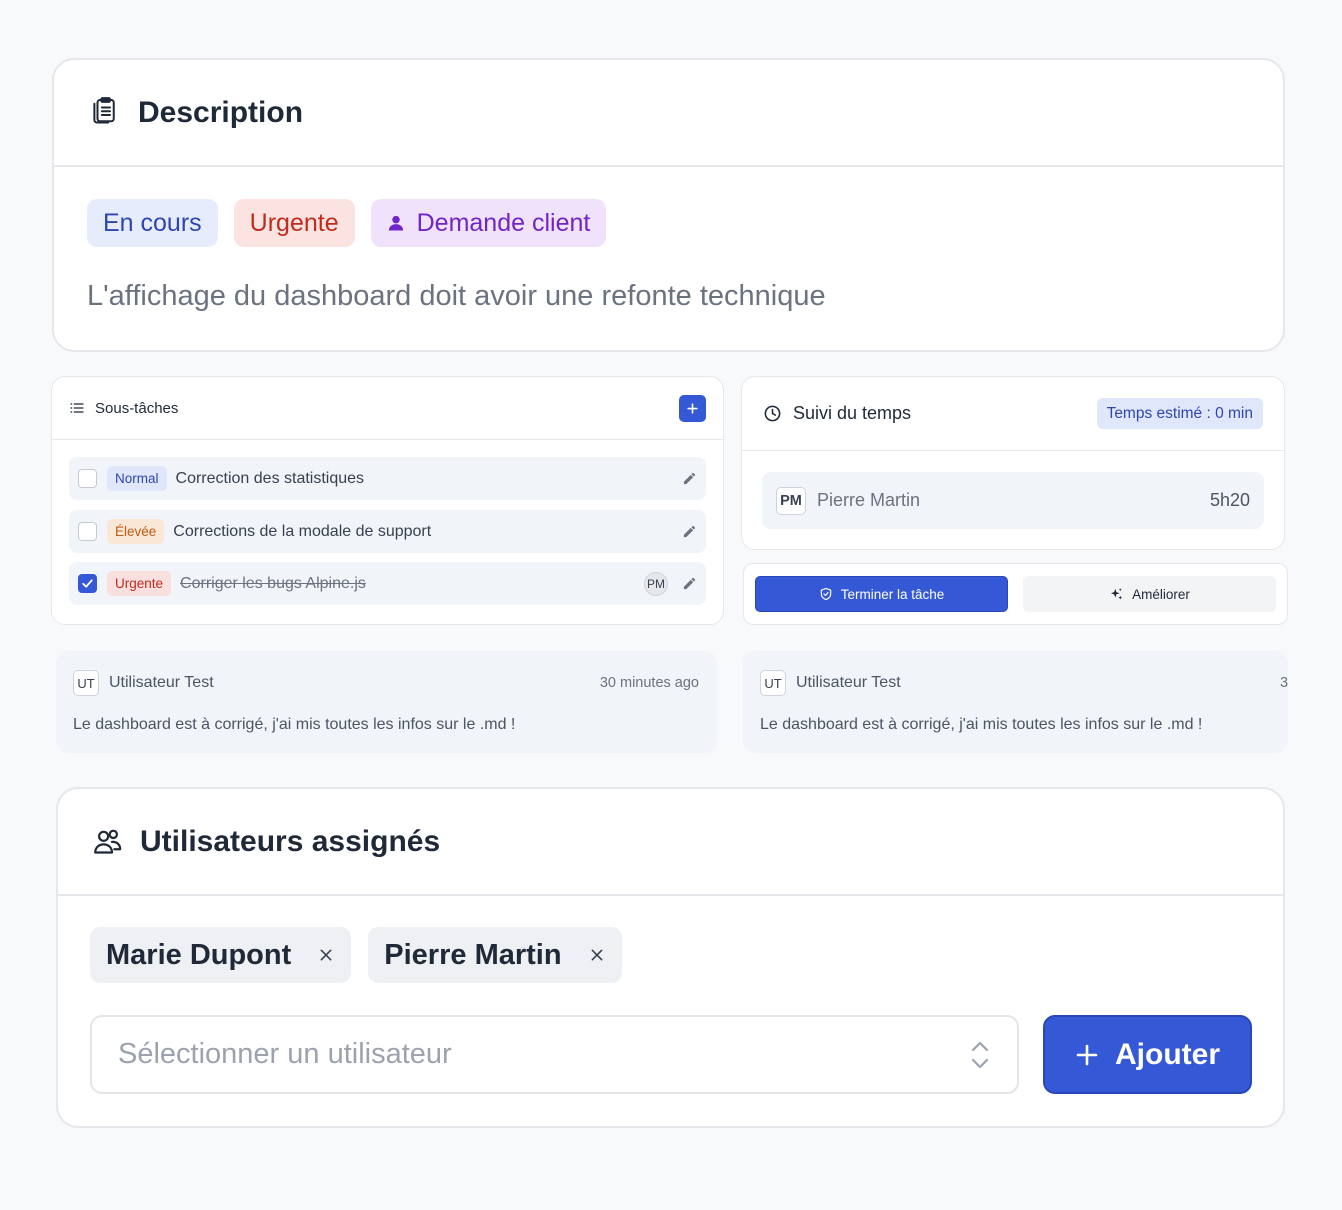  I want to click on subtasks-title: Sous-tâches, so click(137, 408).